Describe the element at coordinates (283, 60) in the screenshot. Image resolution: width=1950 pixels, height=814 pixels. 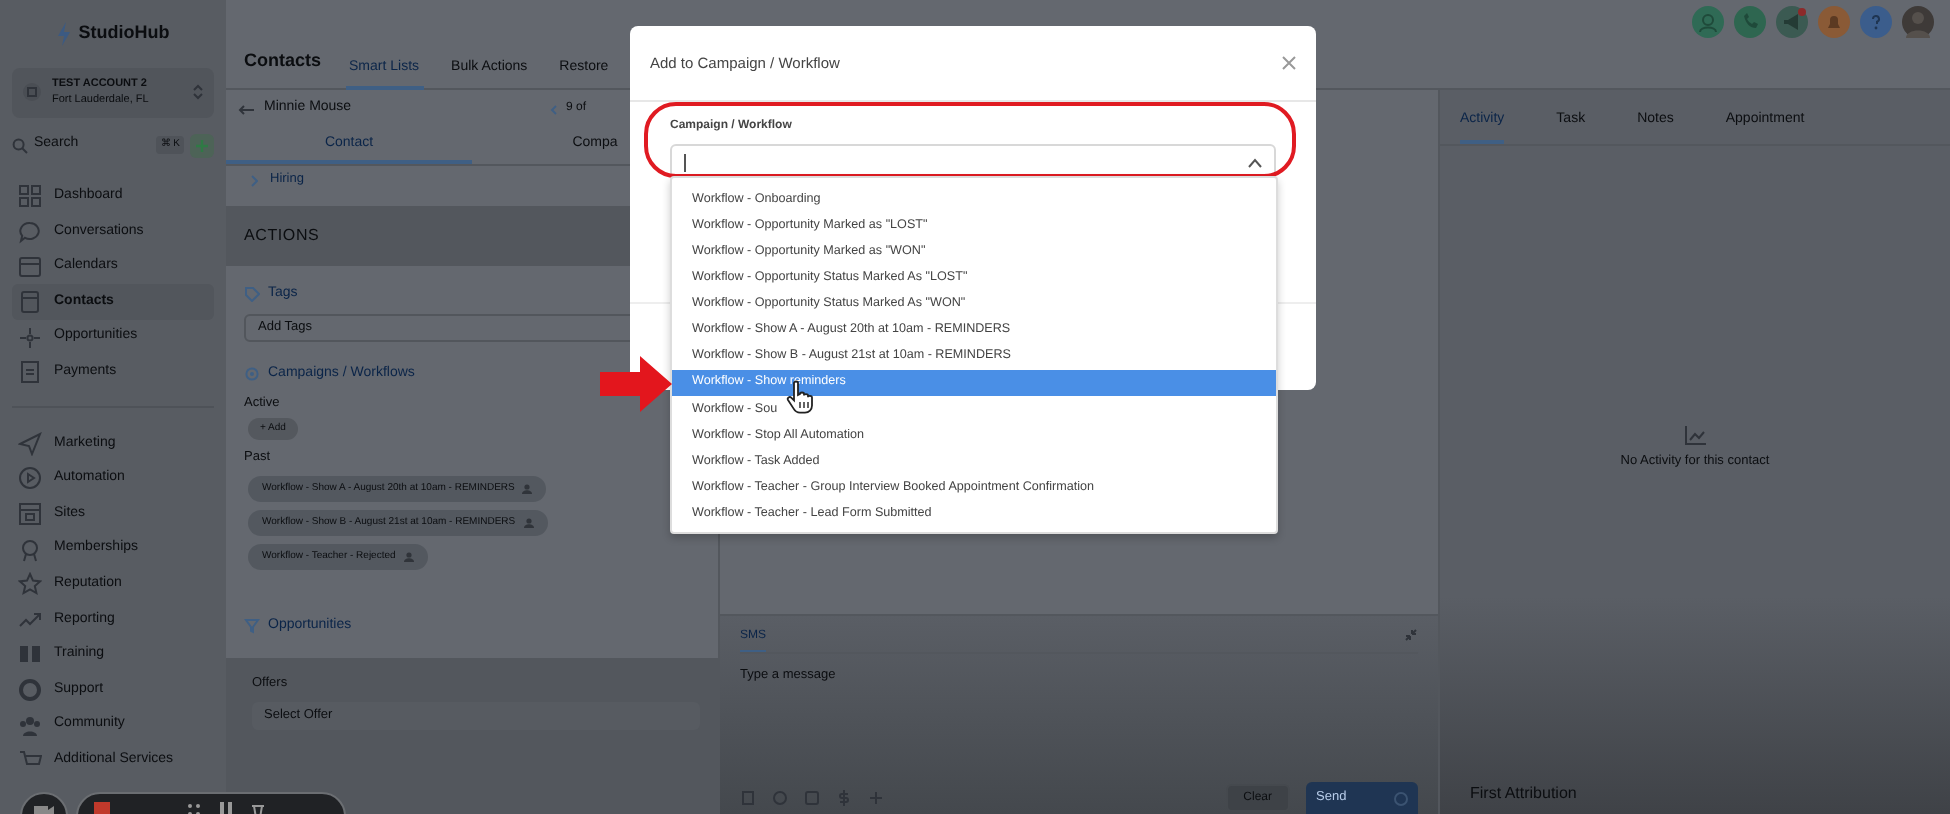
I see `page-title: Contacts` at that location.